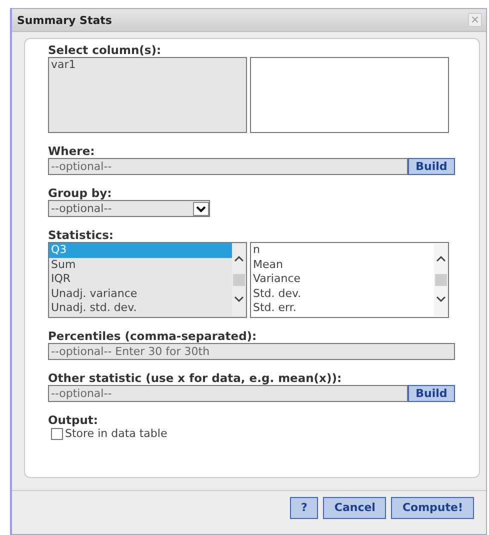 This screenshot has width=489, height=535. I want to click on checkbox-label: Store in data table, so click(116, 433).